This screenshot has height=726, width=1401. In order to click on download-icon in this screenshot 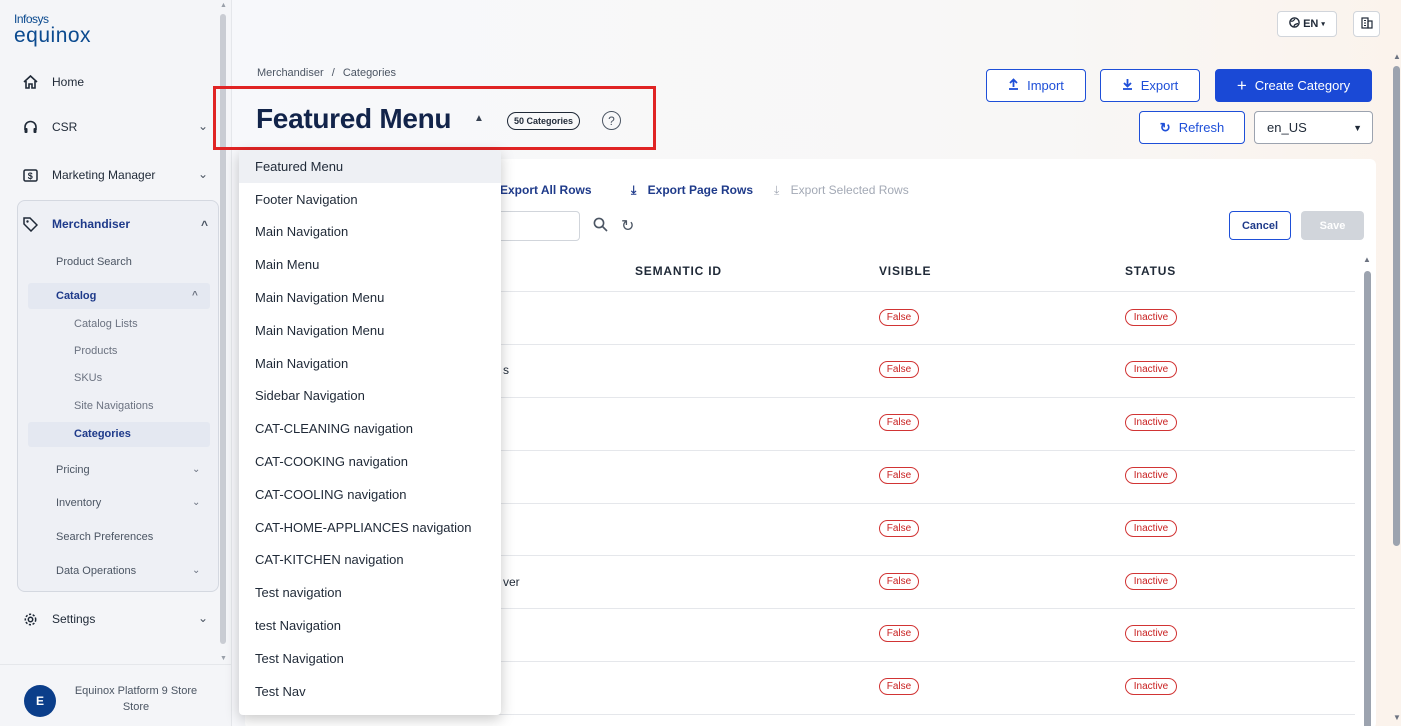, I will do `click(1127, 85)`.